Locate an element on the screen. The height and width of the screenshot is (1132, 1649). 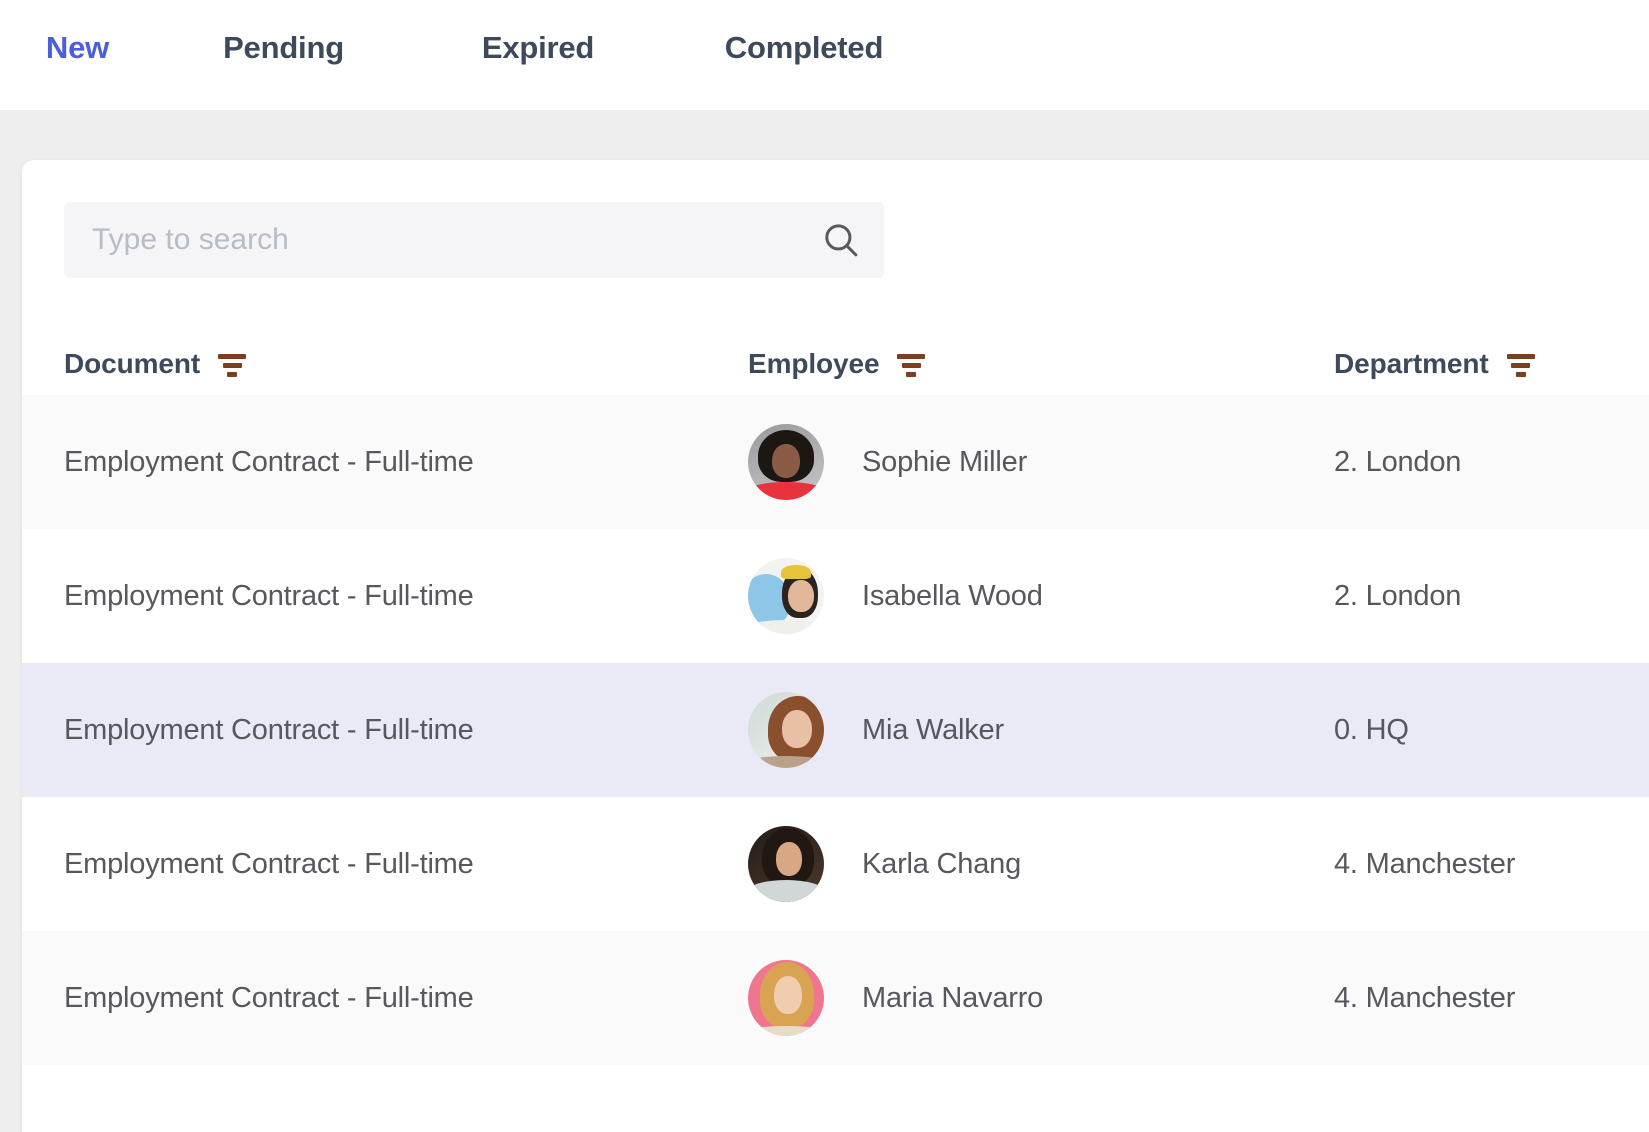
column-header-department: Department is located at coordinates (1484, 364).